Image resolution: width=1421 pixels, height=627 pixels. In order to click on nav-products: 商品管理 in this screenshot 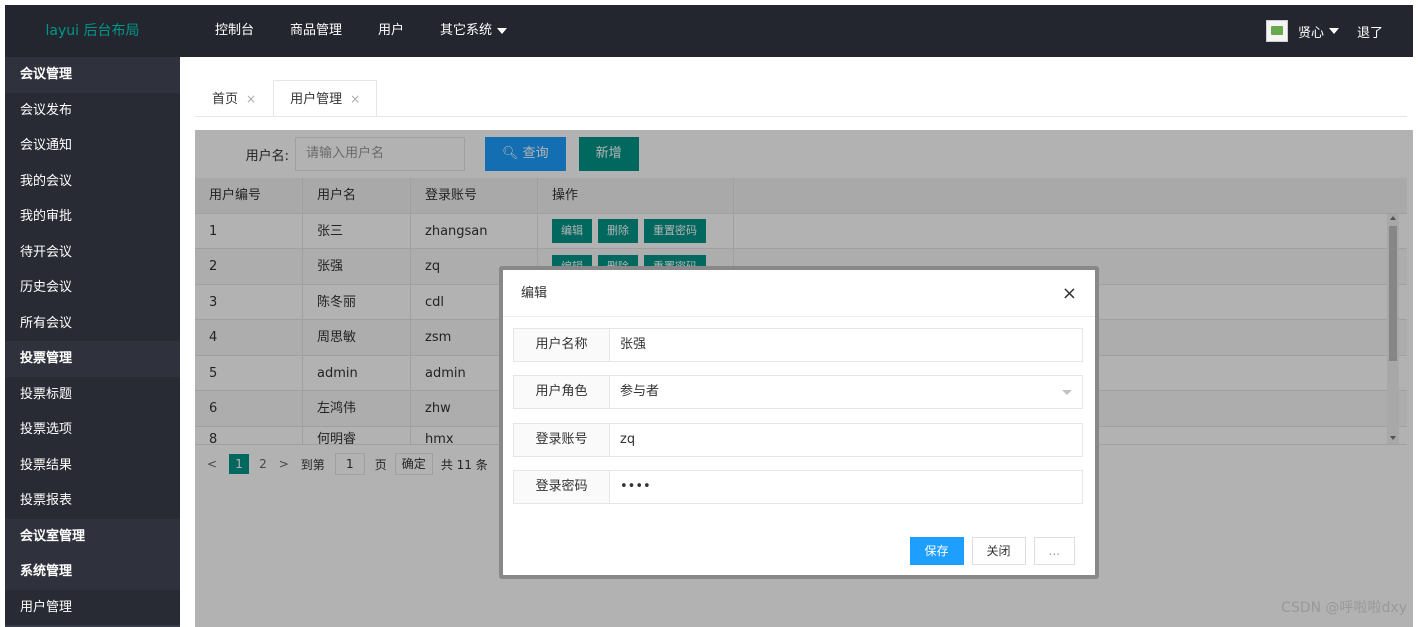, I will do `click(325, 31)`.